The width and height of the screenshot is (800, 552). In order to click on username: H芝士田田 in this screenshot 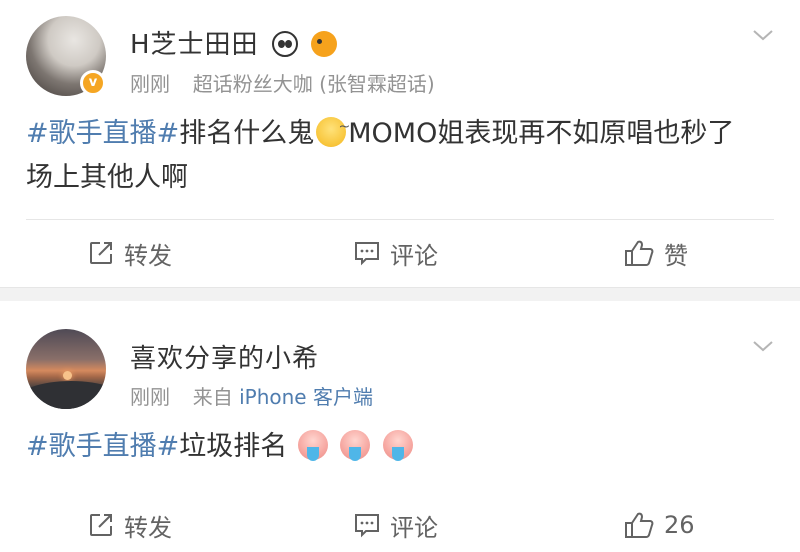, I will do `click(234, 42)`.